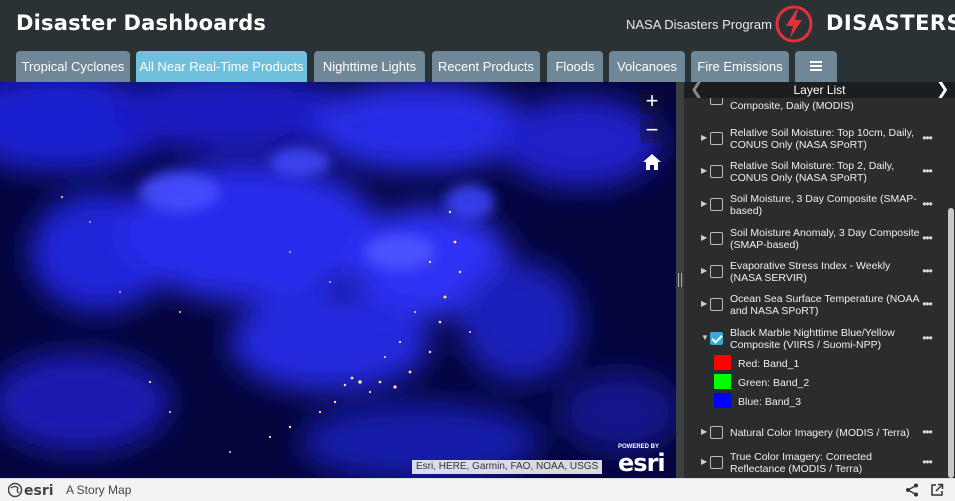  What do you see at coordinates (647, 66) in the screenshot?
I see `tab-volcanoes: Volcanoes` at bounding box center [647, 66].